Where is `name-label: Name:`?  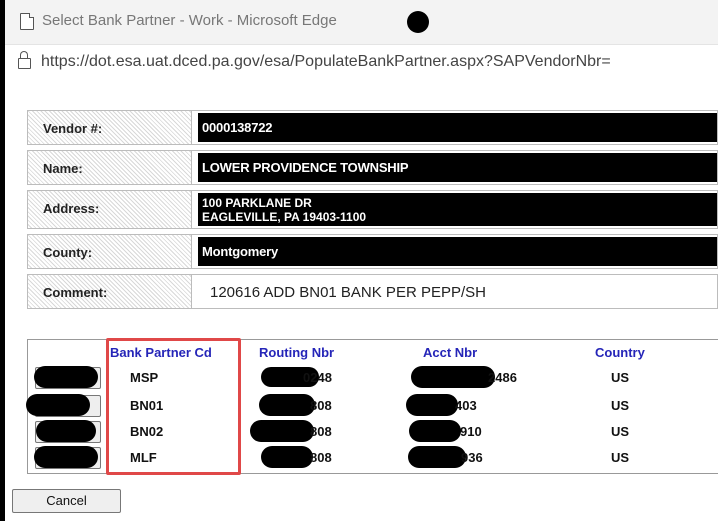 name-label: Name: is located at coordinates (110, 167).